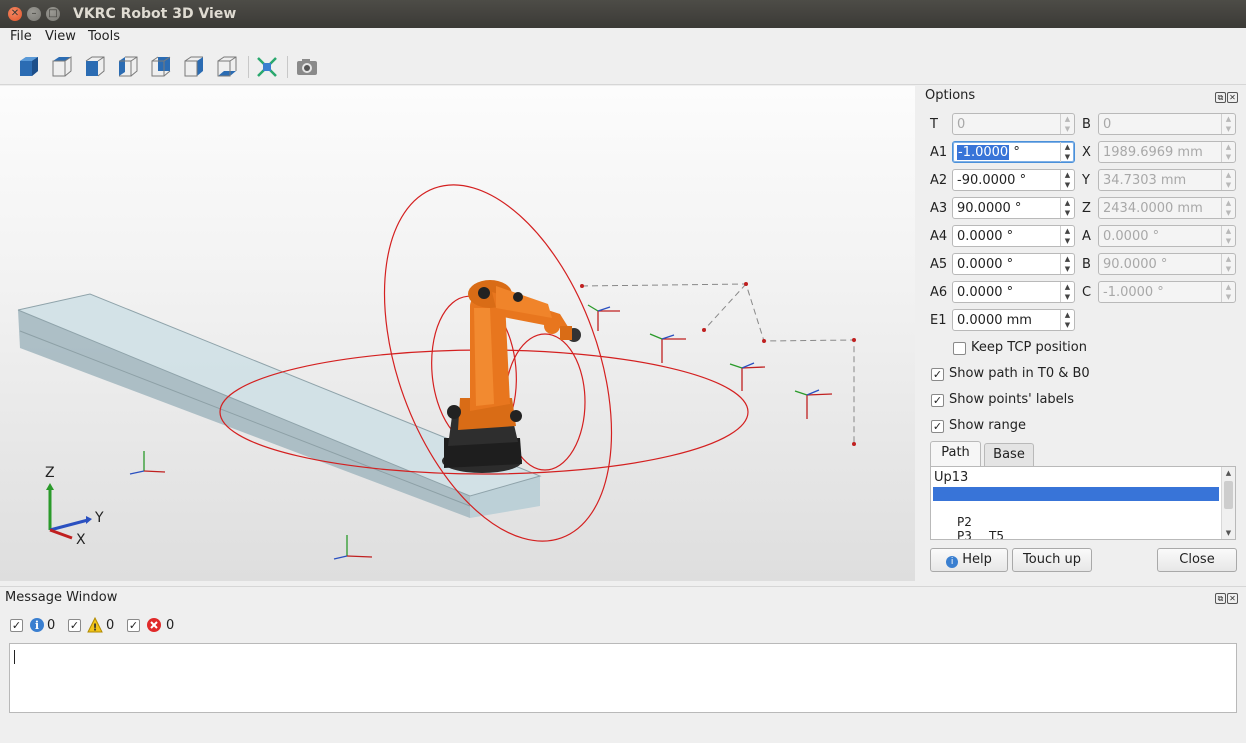 The width and height of the screenshot is (1246, 743). Describe the element at coordinates (955, 454) in the screenshot. I see `tab-path: Path` at that location.